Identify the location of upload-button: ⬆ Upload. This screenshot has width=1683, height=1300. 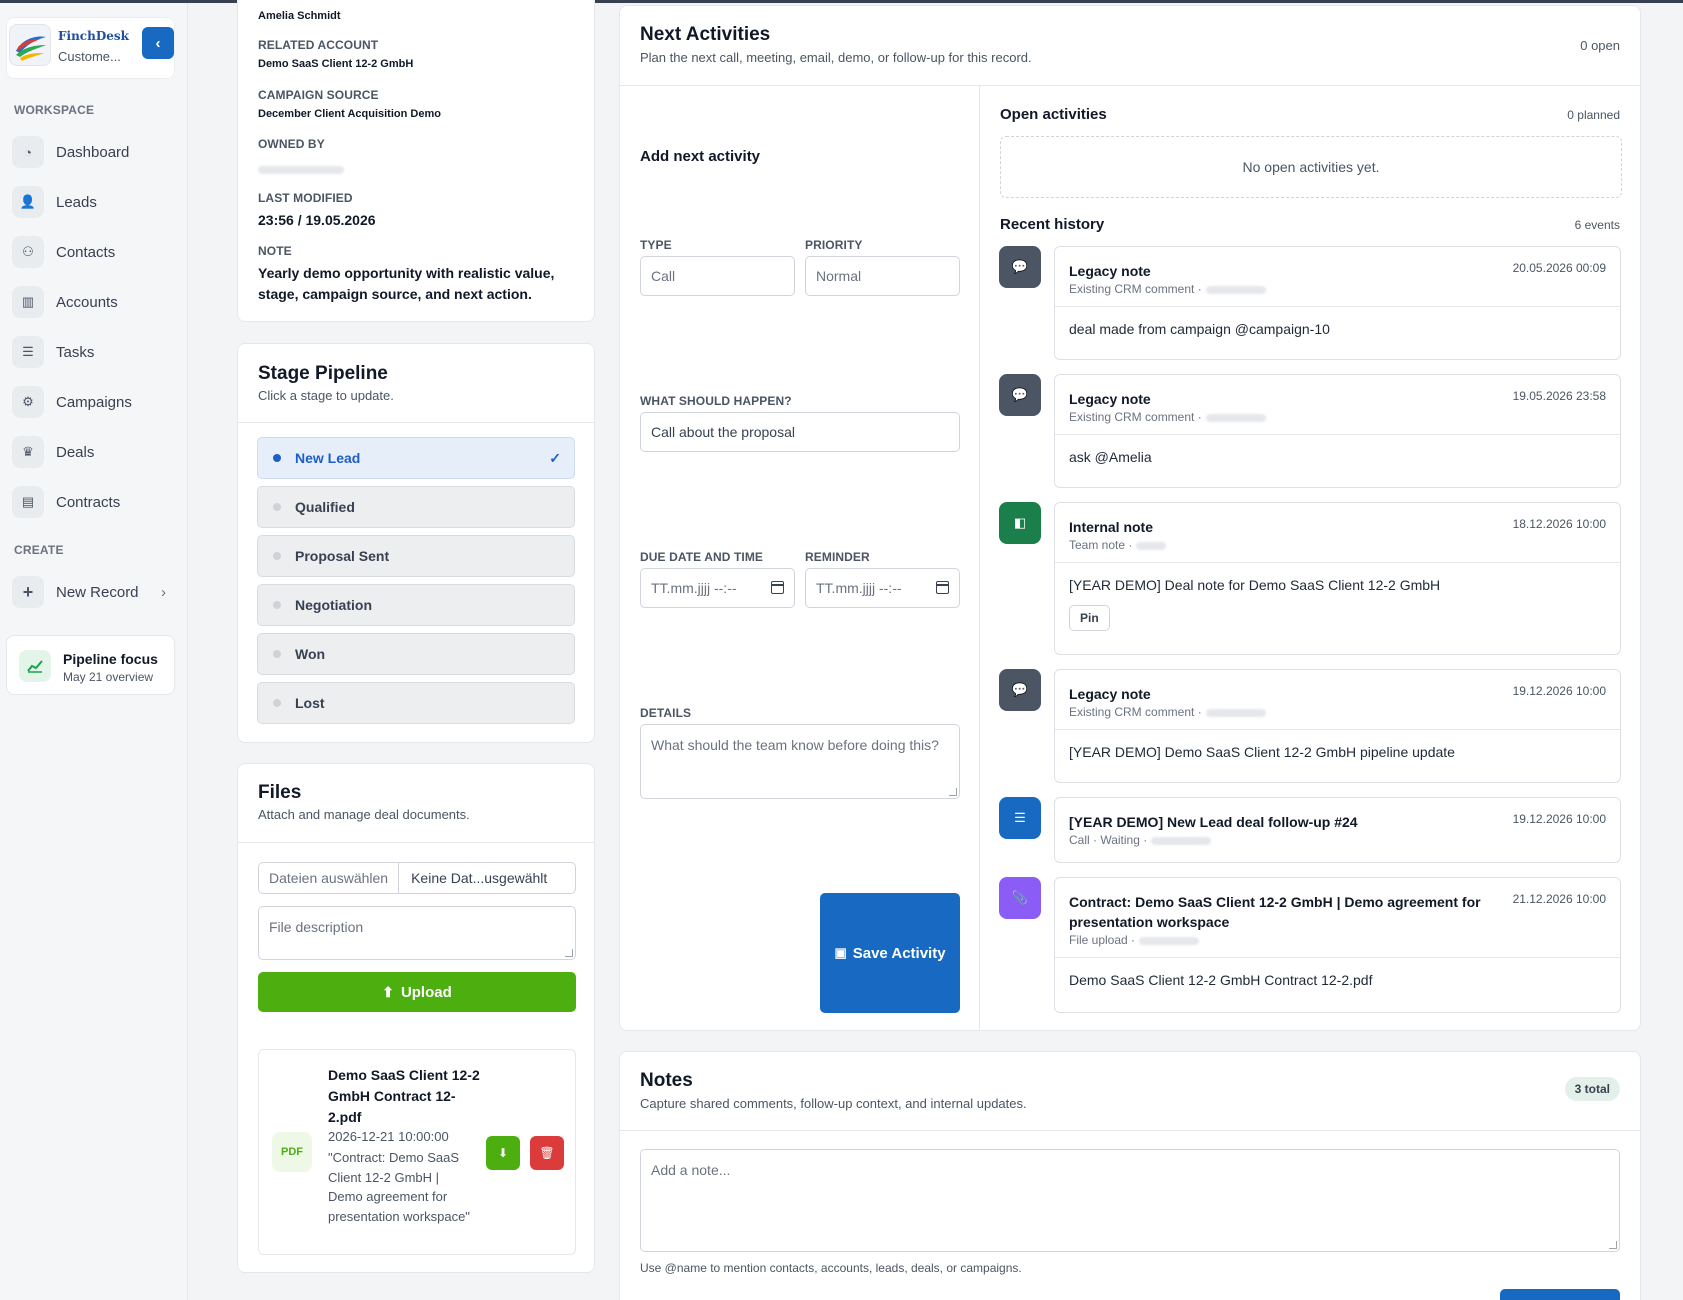
(417, 992).